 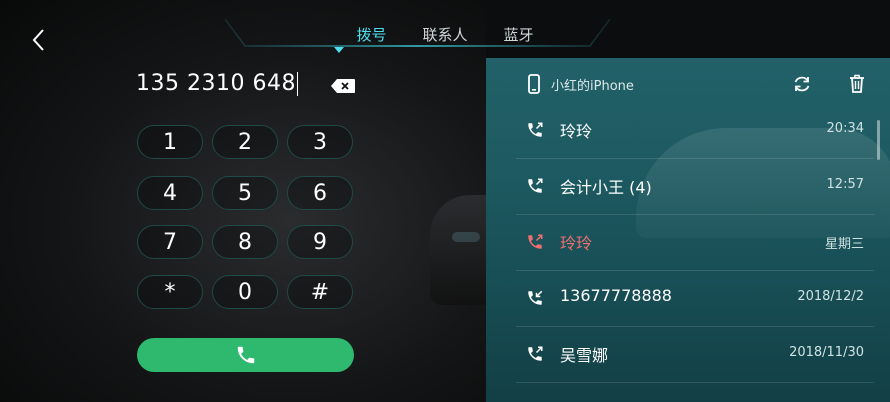 I want to click on call-log-item: 玲玲 20:34, so click(x=695, y=130).